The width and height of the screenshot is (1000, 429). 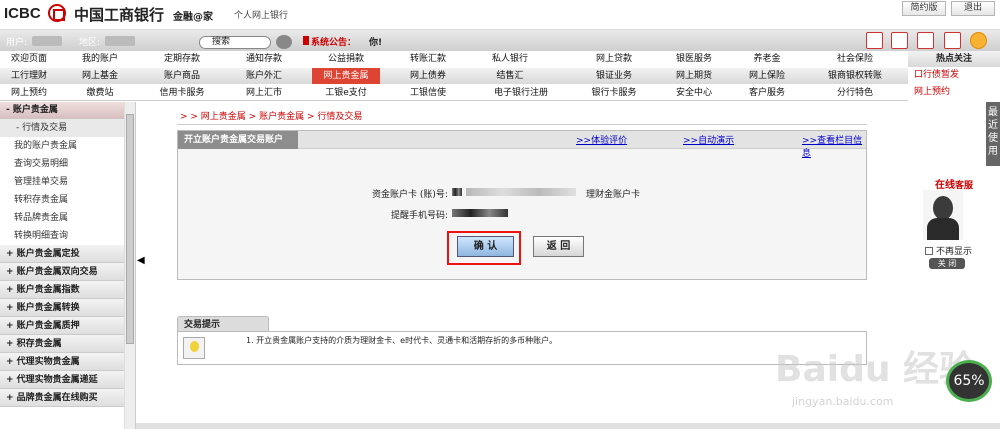 What do you see at coordinates (235, 42) in the screenshot?
I see `search-input: 搜索` at bounding box center [235, 42].